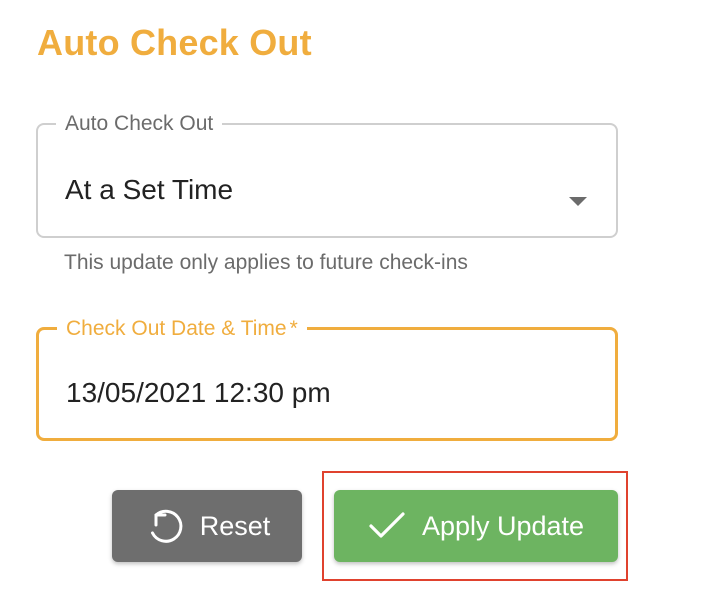 The image size is (728, 606). I want to click on auto-checkout-value: At a Set Time, so click(149, 189).